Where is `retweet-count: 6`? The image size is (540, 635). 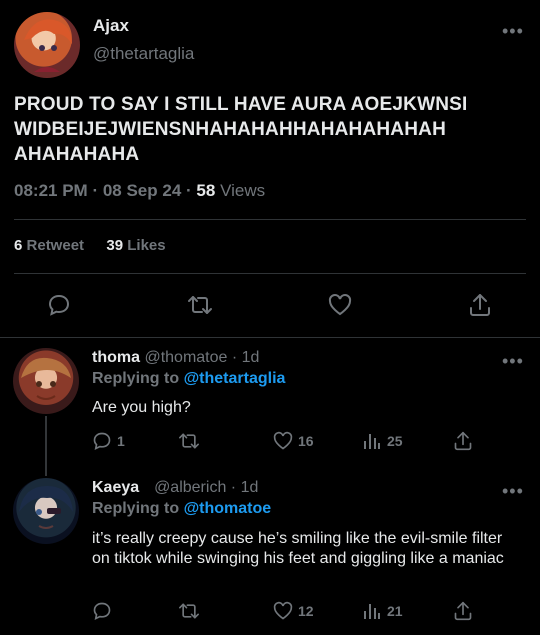 retweet-count: 6 is located at coordinates (18, 245).